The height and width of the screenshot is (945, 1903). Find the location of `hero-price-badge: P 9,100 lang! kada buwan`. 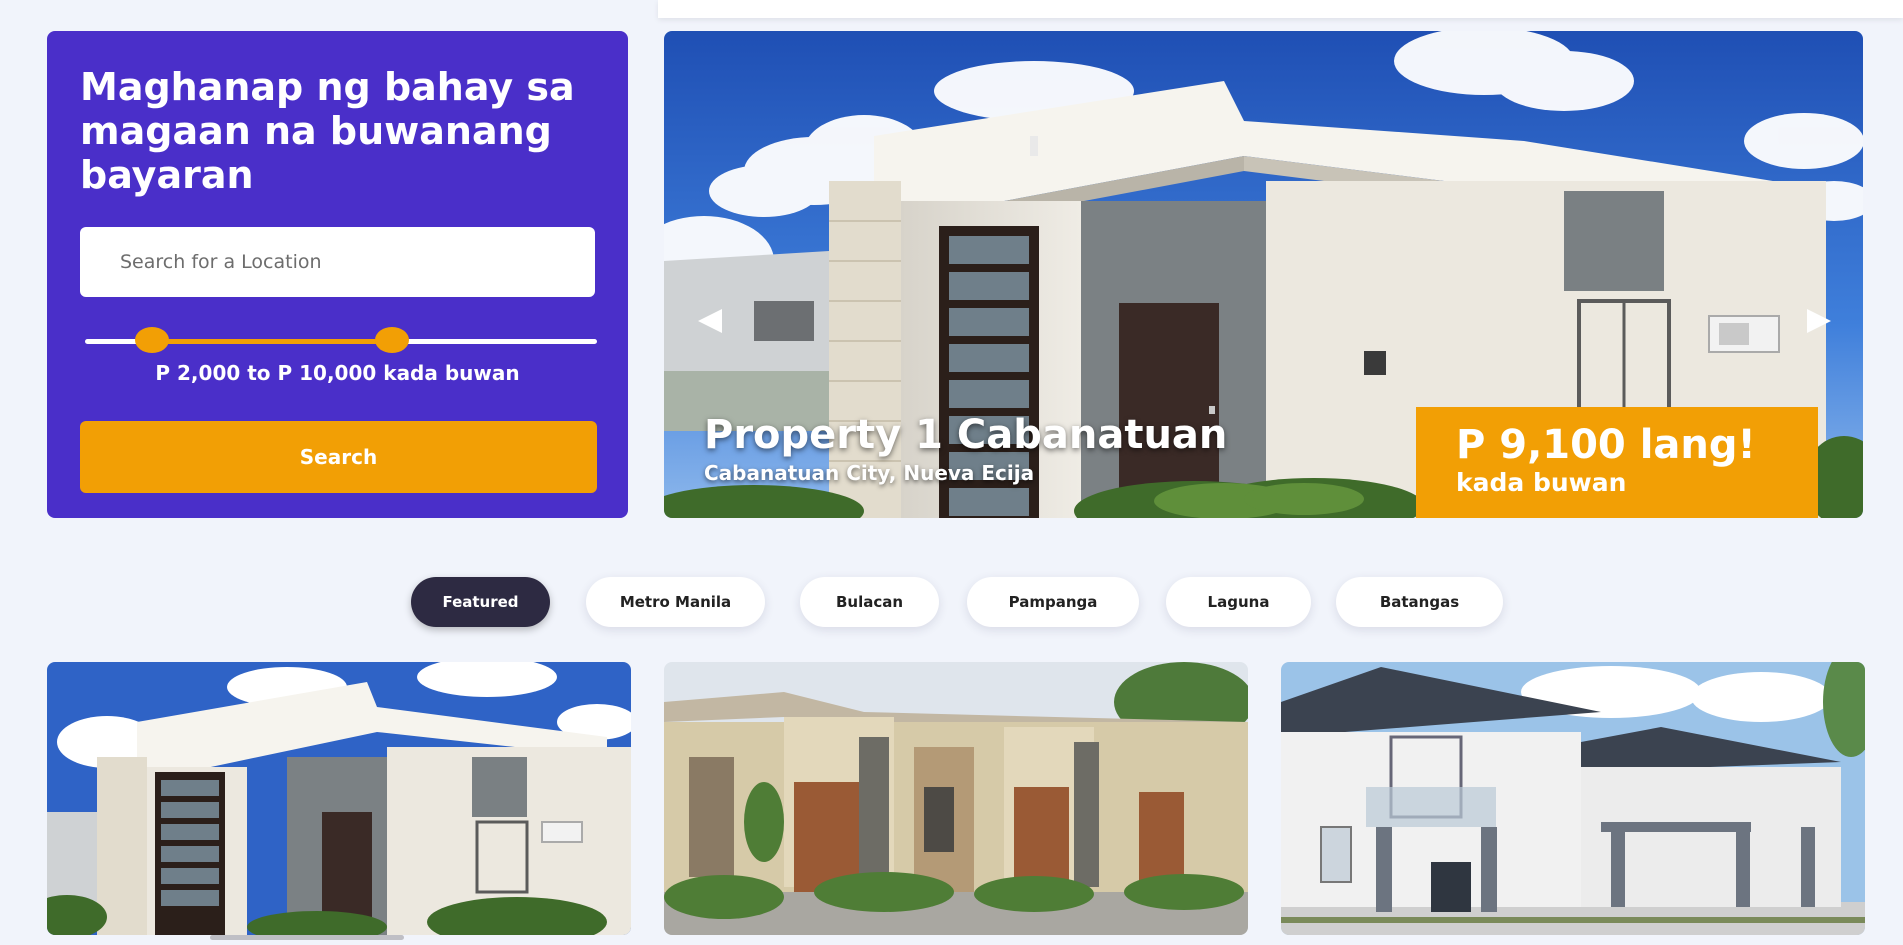

hero-price-badge: P 9,100 lang! kada buwan is located at coordinates (1617, 462).